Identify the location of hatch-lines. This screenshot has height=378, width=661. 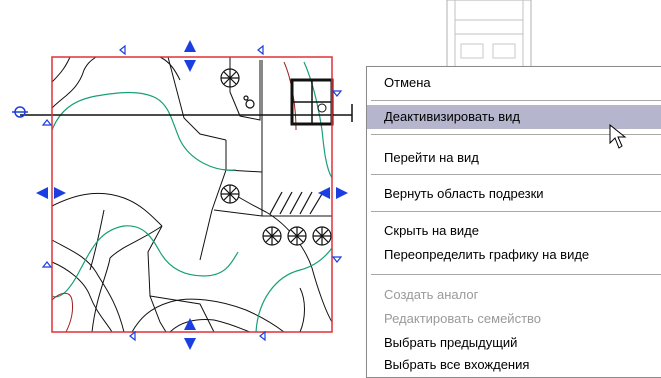
(296, 203).